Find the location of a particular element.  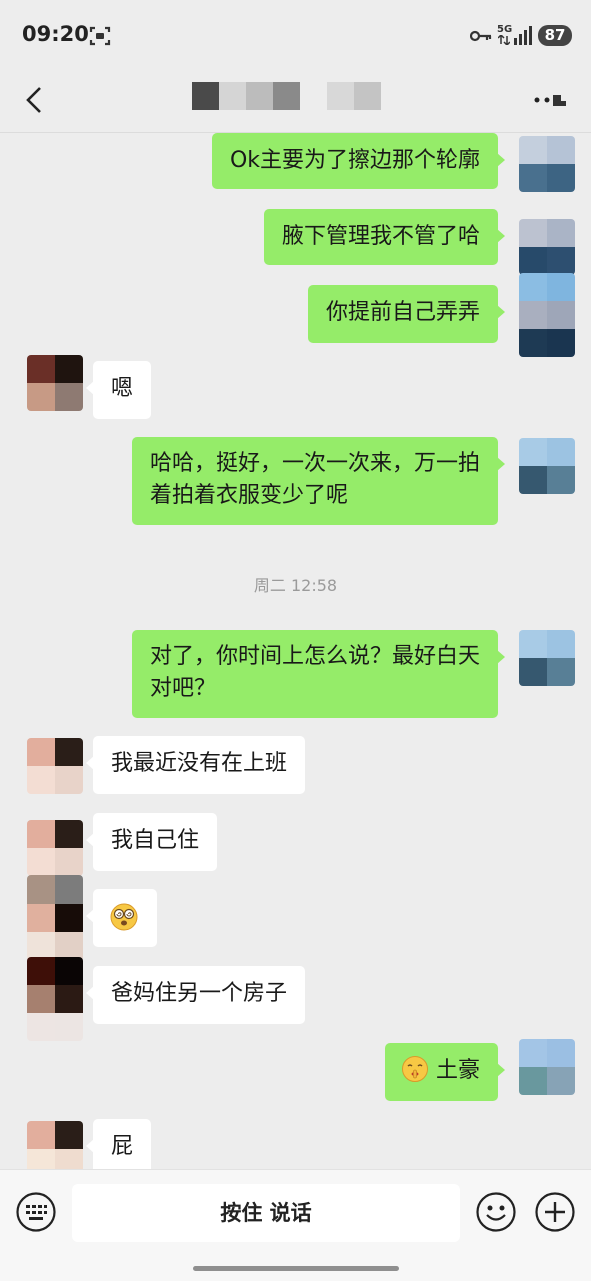

message-bubble-sent: 土豪 is located at coordinates (445, 1072).